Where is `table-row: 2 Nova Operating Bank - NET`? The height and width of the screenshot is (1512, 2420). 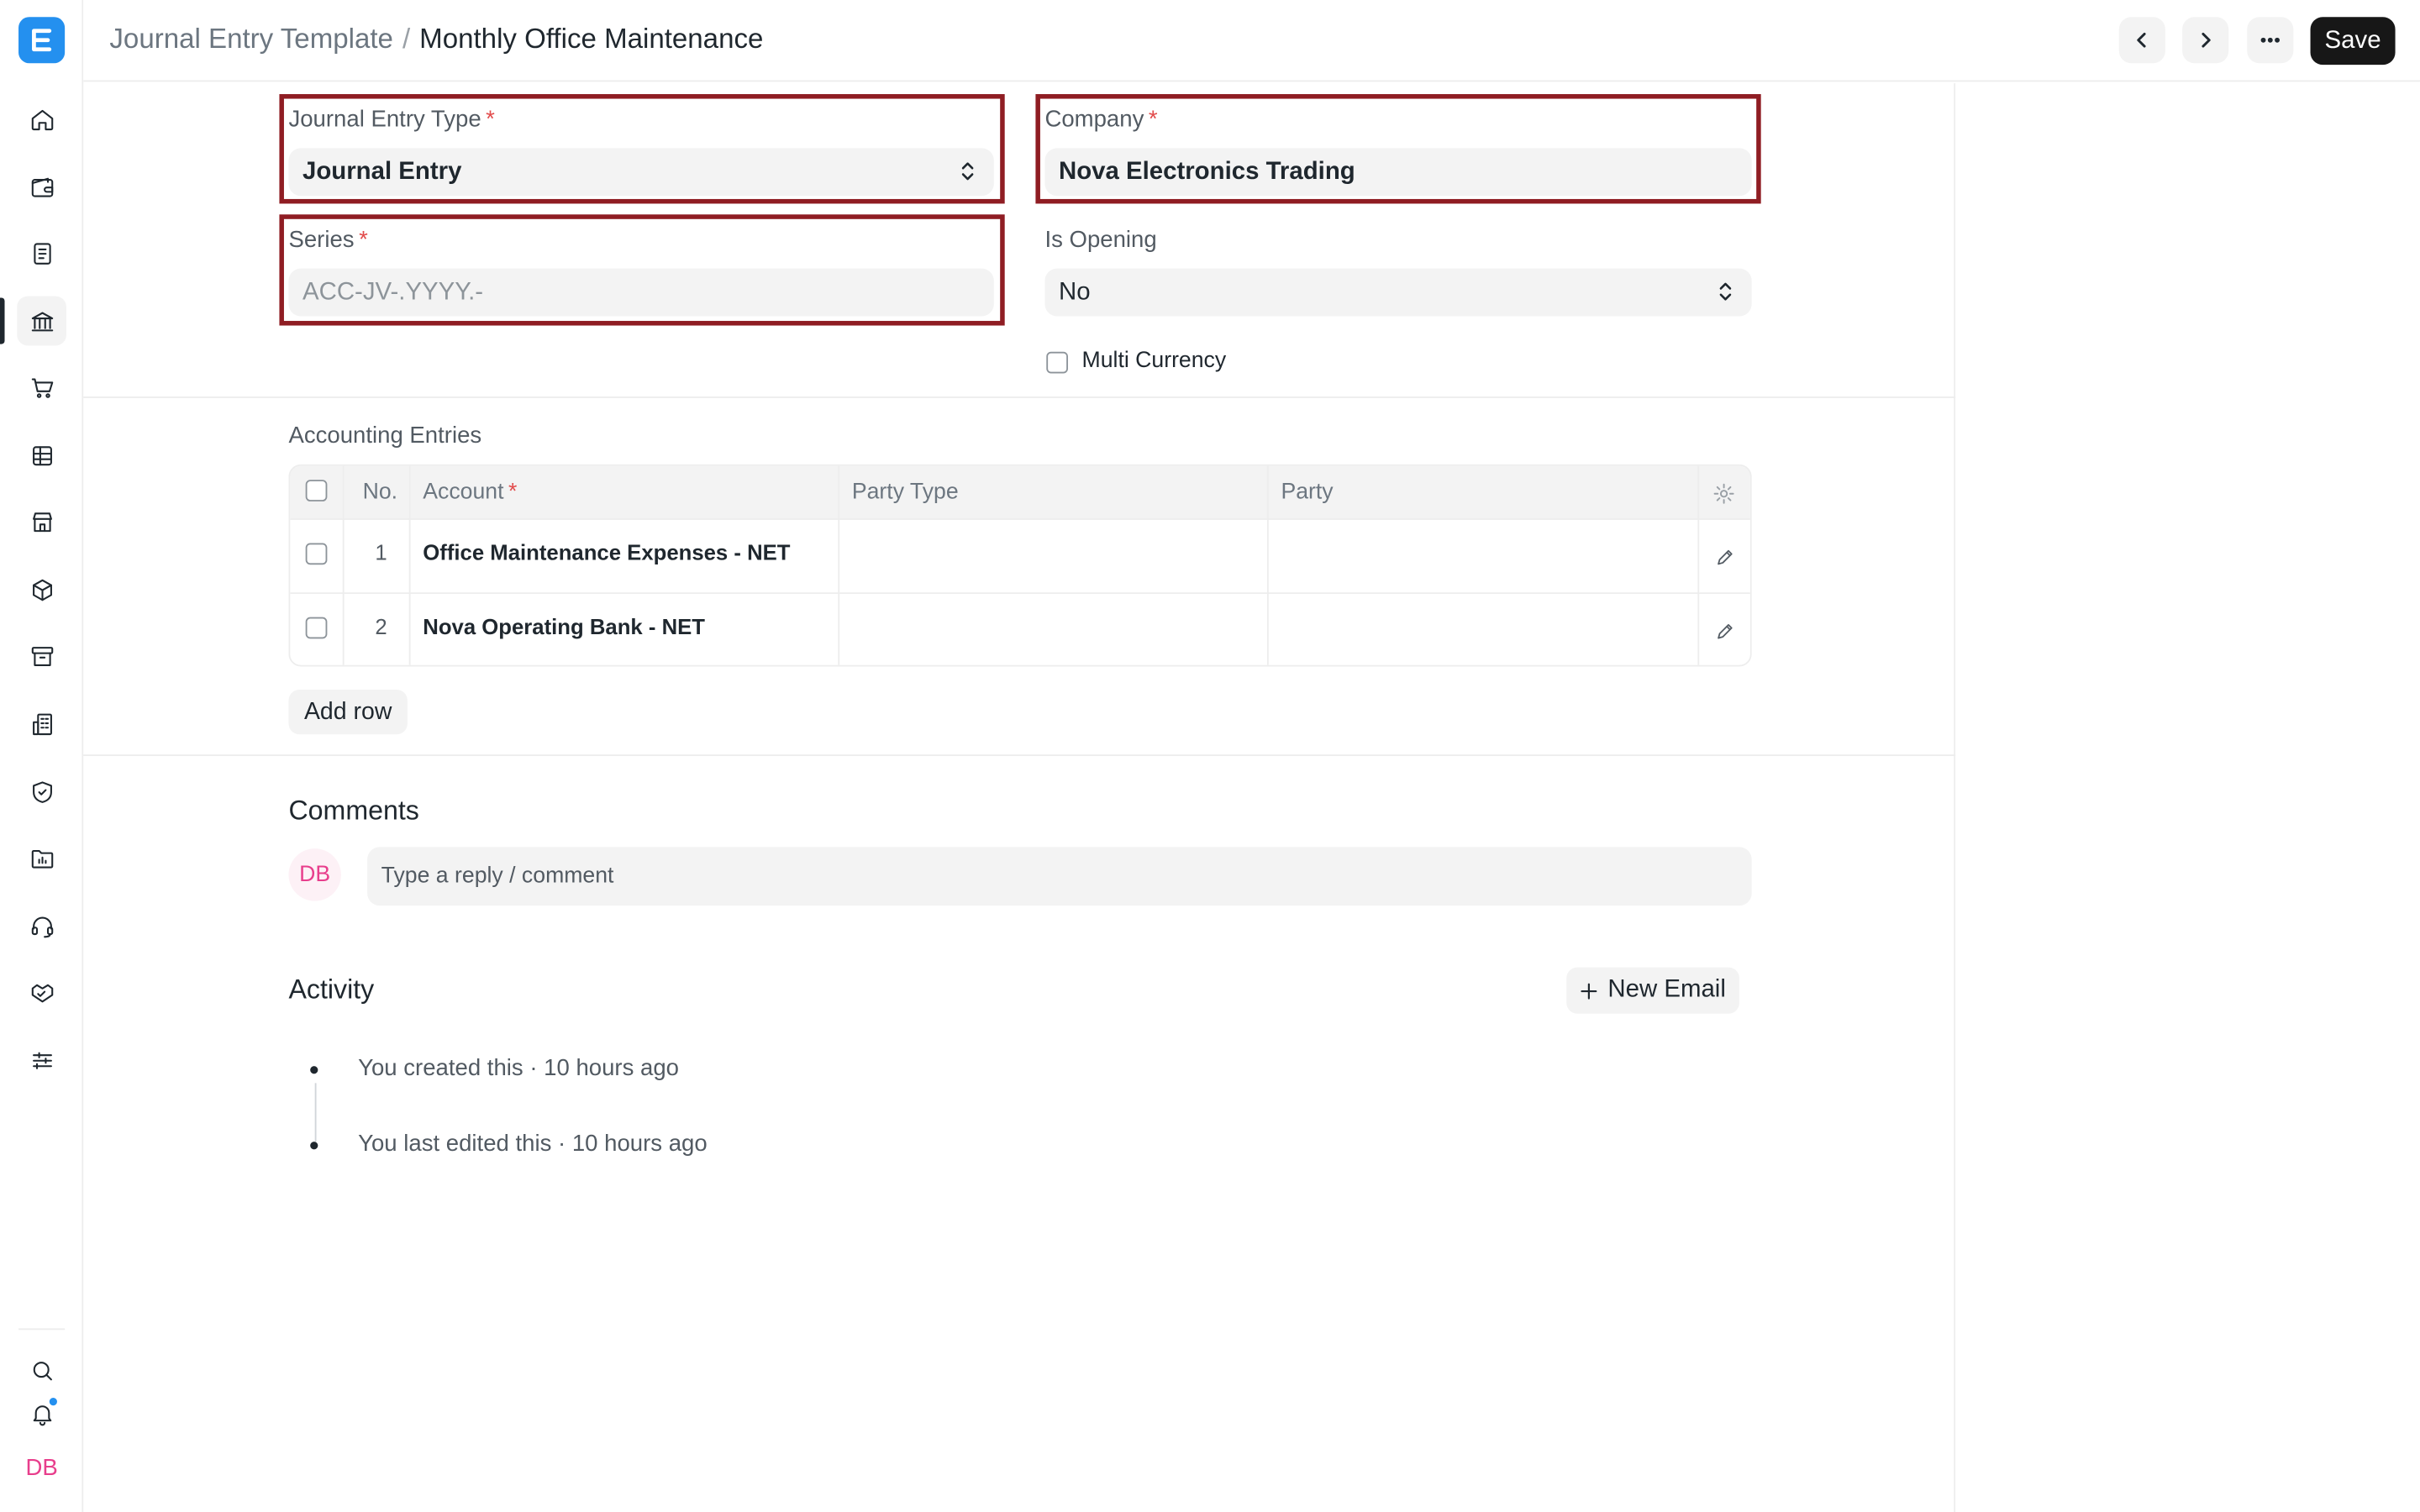
table-row: 2 Nova Operating Bank - NET is located at coordinates (1020, 629).